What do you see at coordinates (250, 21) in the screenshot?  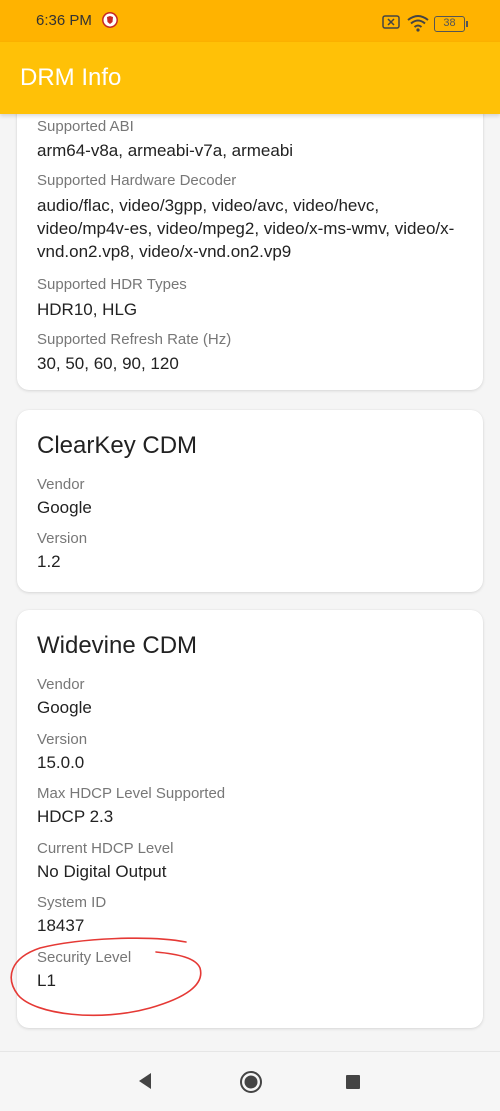 I see `status-bar: 6:36 PM 38` at bounding box center [250, 21].